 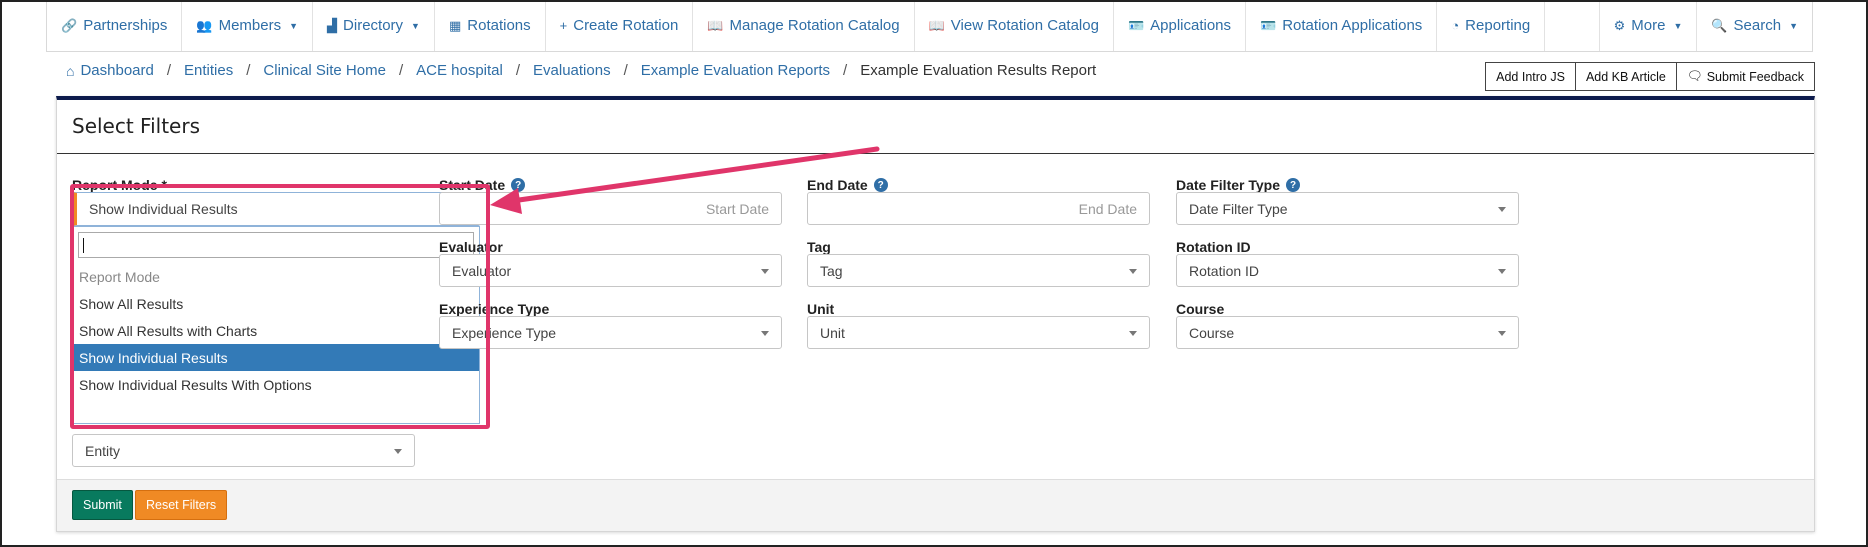 I want to click on nav-item-label: Rotation Applications, so click(x=1352, y=25).